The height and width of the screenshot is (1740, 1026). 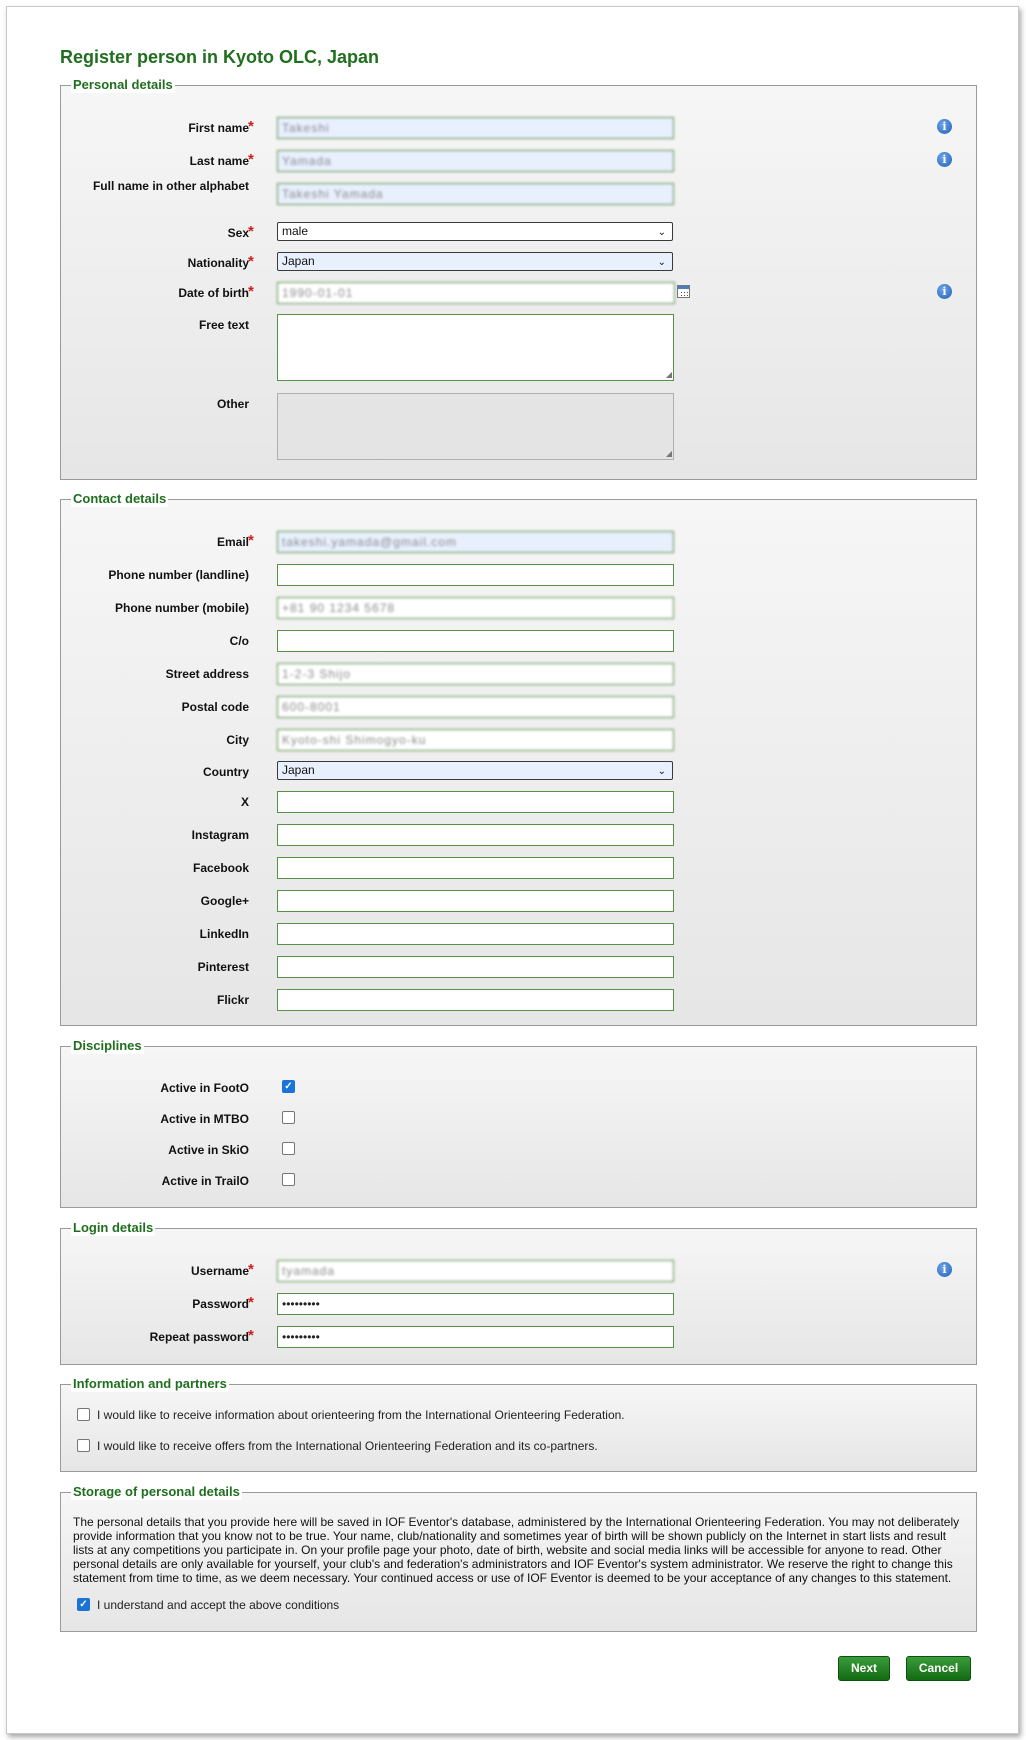 I want to click on trailo-row: Active in TrailO, so click(x=518, y=1181).